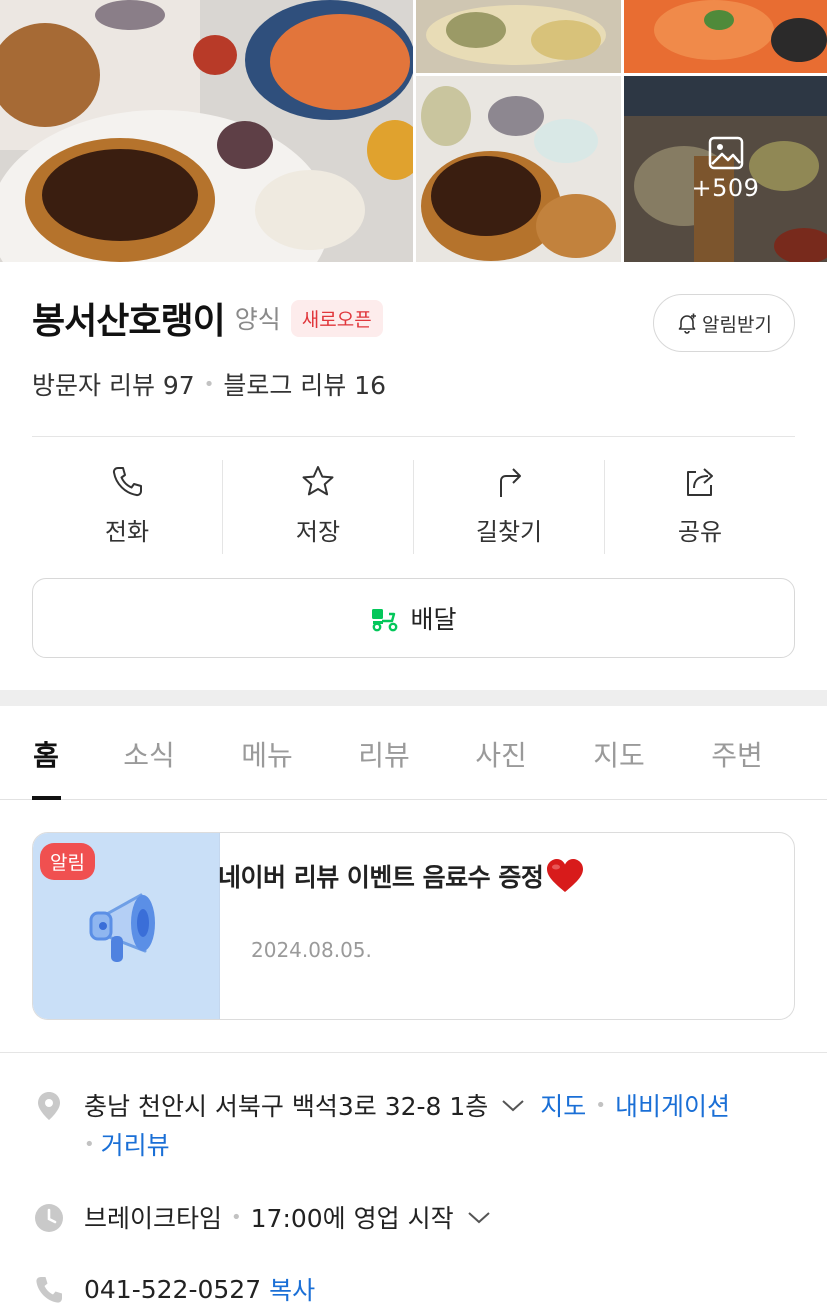 The width and height of the screenshot is (827, 1314). Describe the element at coordinates (135, 1144) in the screenshot. I see `street-view-link: 거리뷰` at that location.